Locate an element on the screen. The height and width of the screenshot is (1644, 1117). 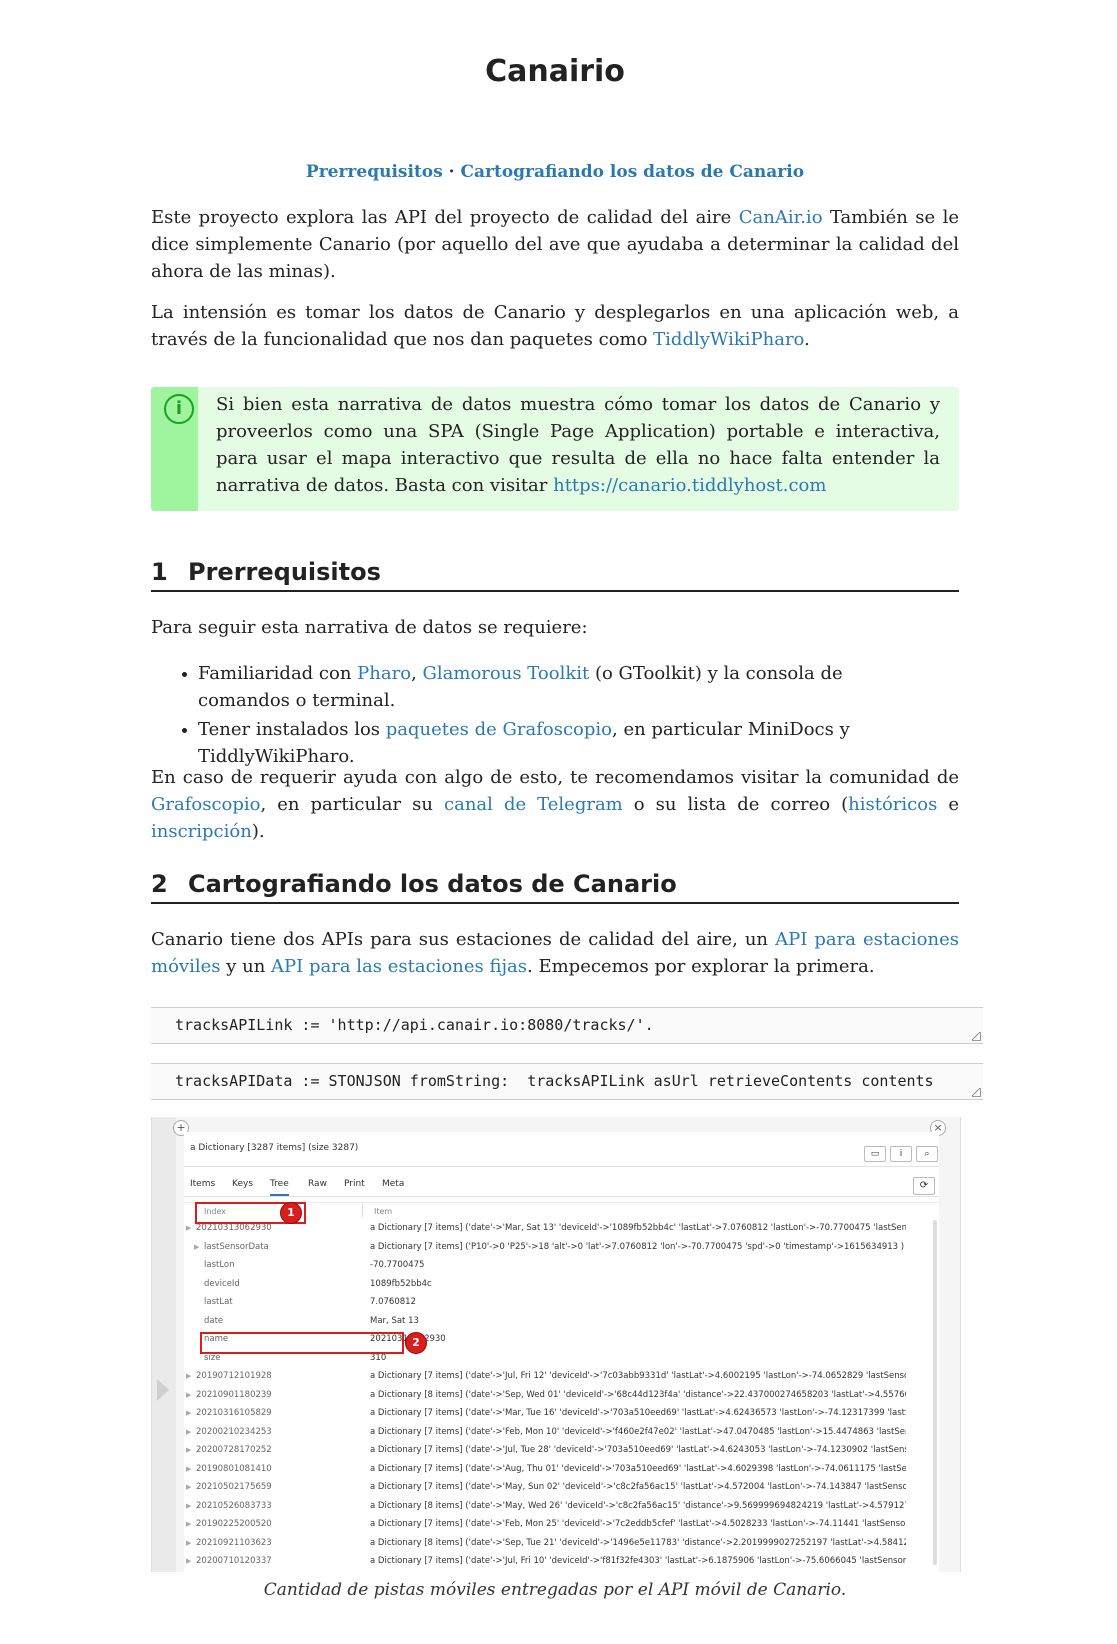
tiddlywikipharo-link: TiddlyWikiPharo is located at coordinates (728, 339).